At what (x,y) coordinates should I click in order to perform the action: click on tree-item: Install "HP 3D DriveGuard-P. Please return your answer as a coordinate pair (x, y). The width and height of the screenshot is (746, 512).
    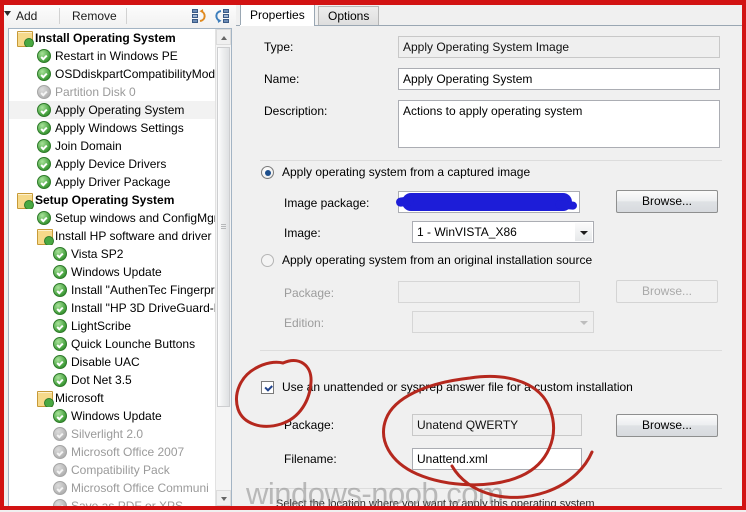
    Looking at the image, I should click on (112, 308).